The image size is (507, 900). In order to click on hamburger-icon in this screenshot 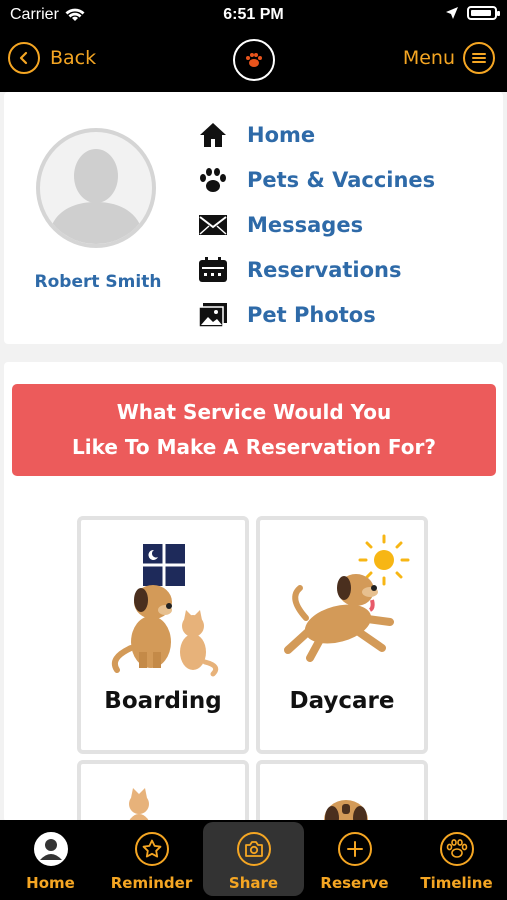, I will do `click(479, 58)`.